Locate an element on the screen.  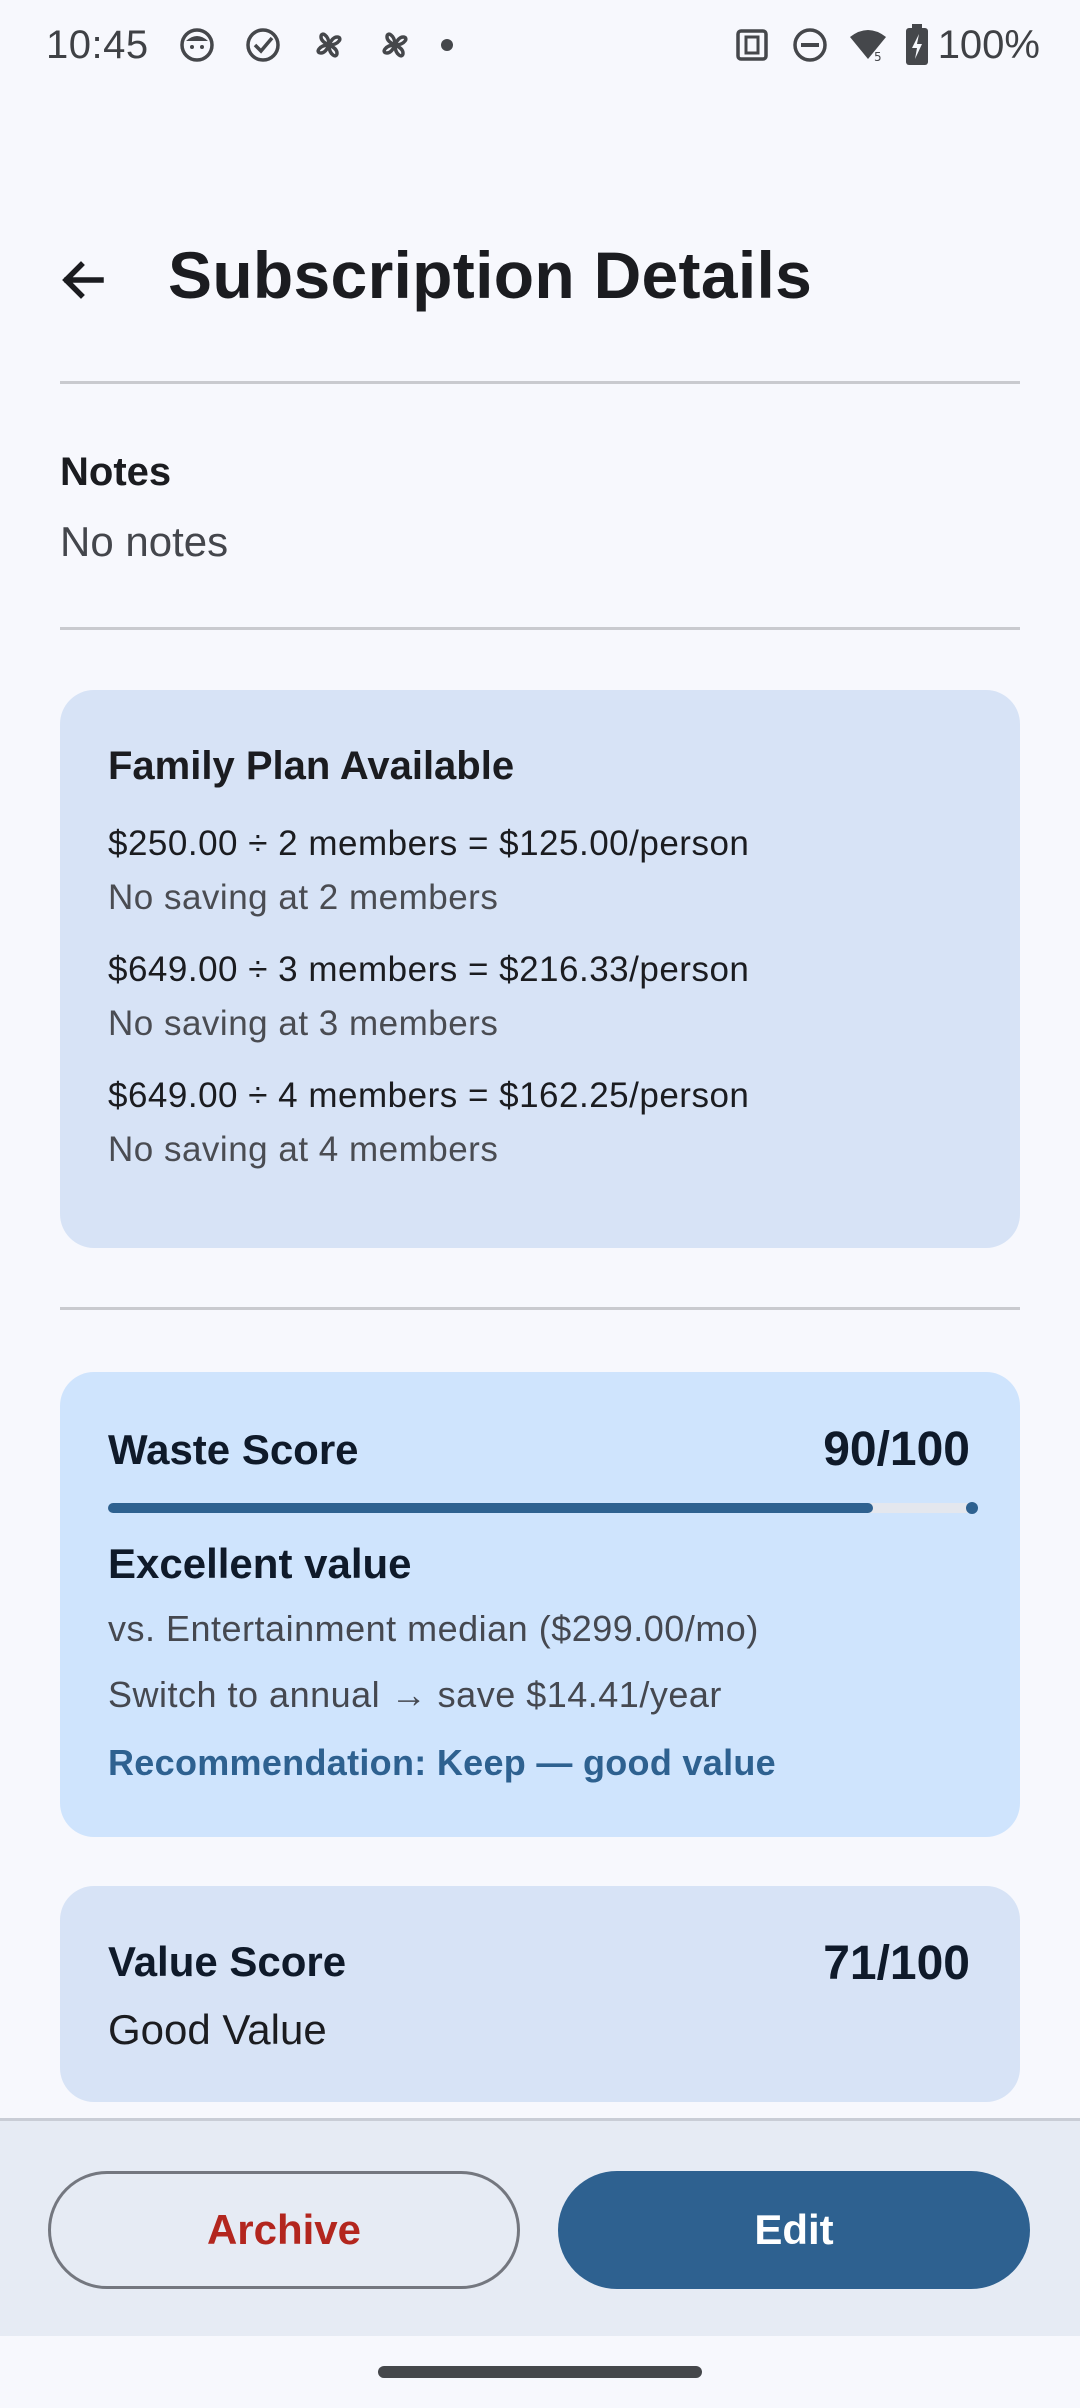
waste-score-recommendation: Recommendation: Keep — good value is located at coordinates (442, 1762).